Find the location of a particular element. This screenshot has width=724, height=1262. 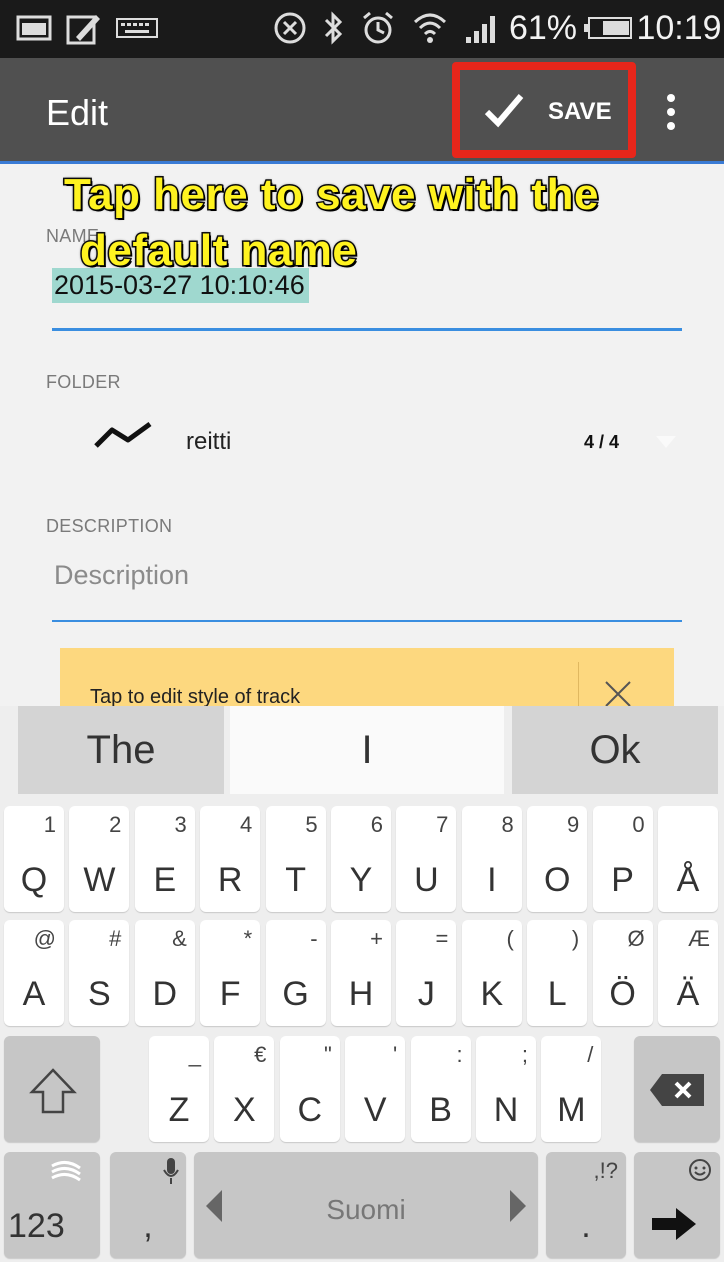

style-banner: Tap to edit style of track is located at coordinates (367, 678).